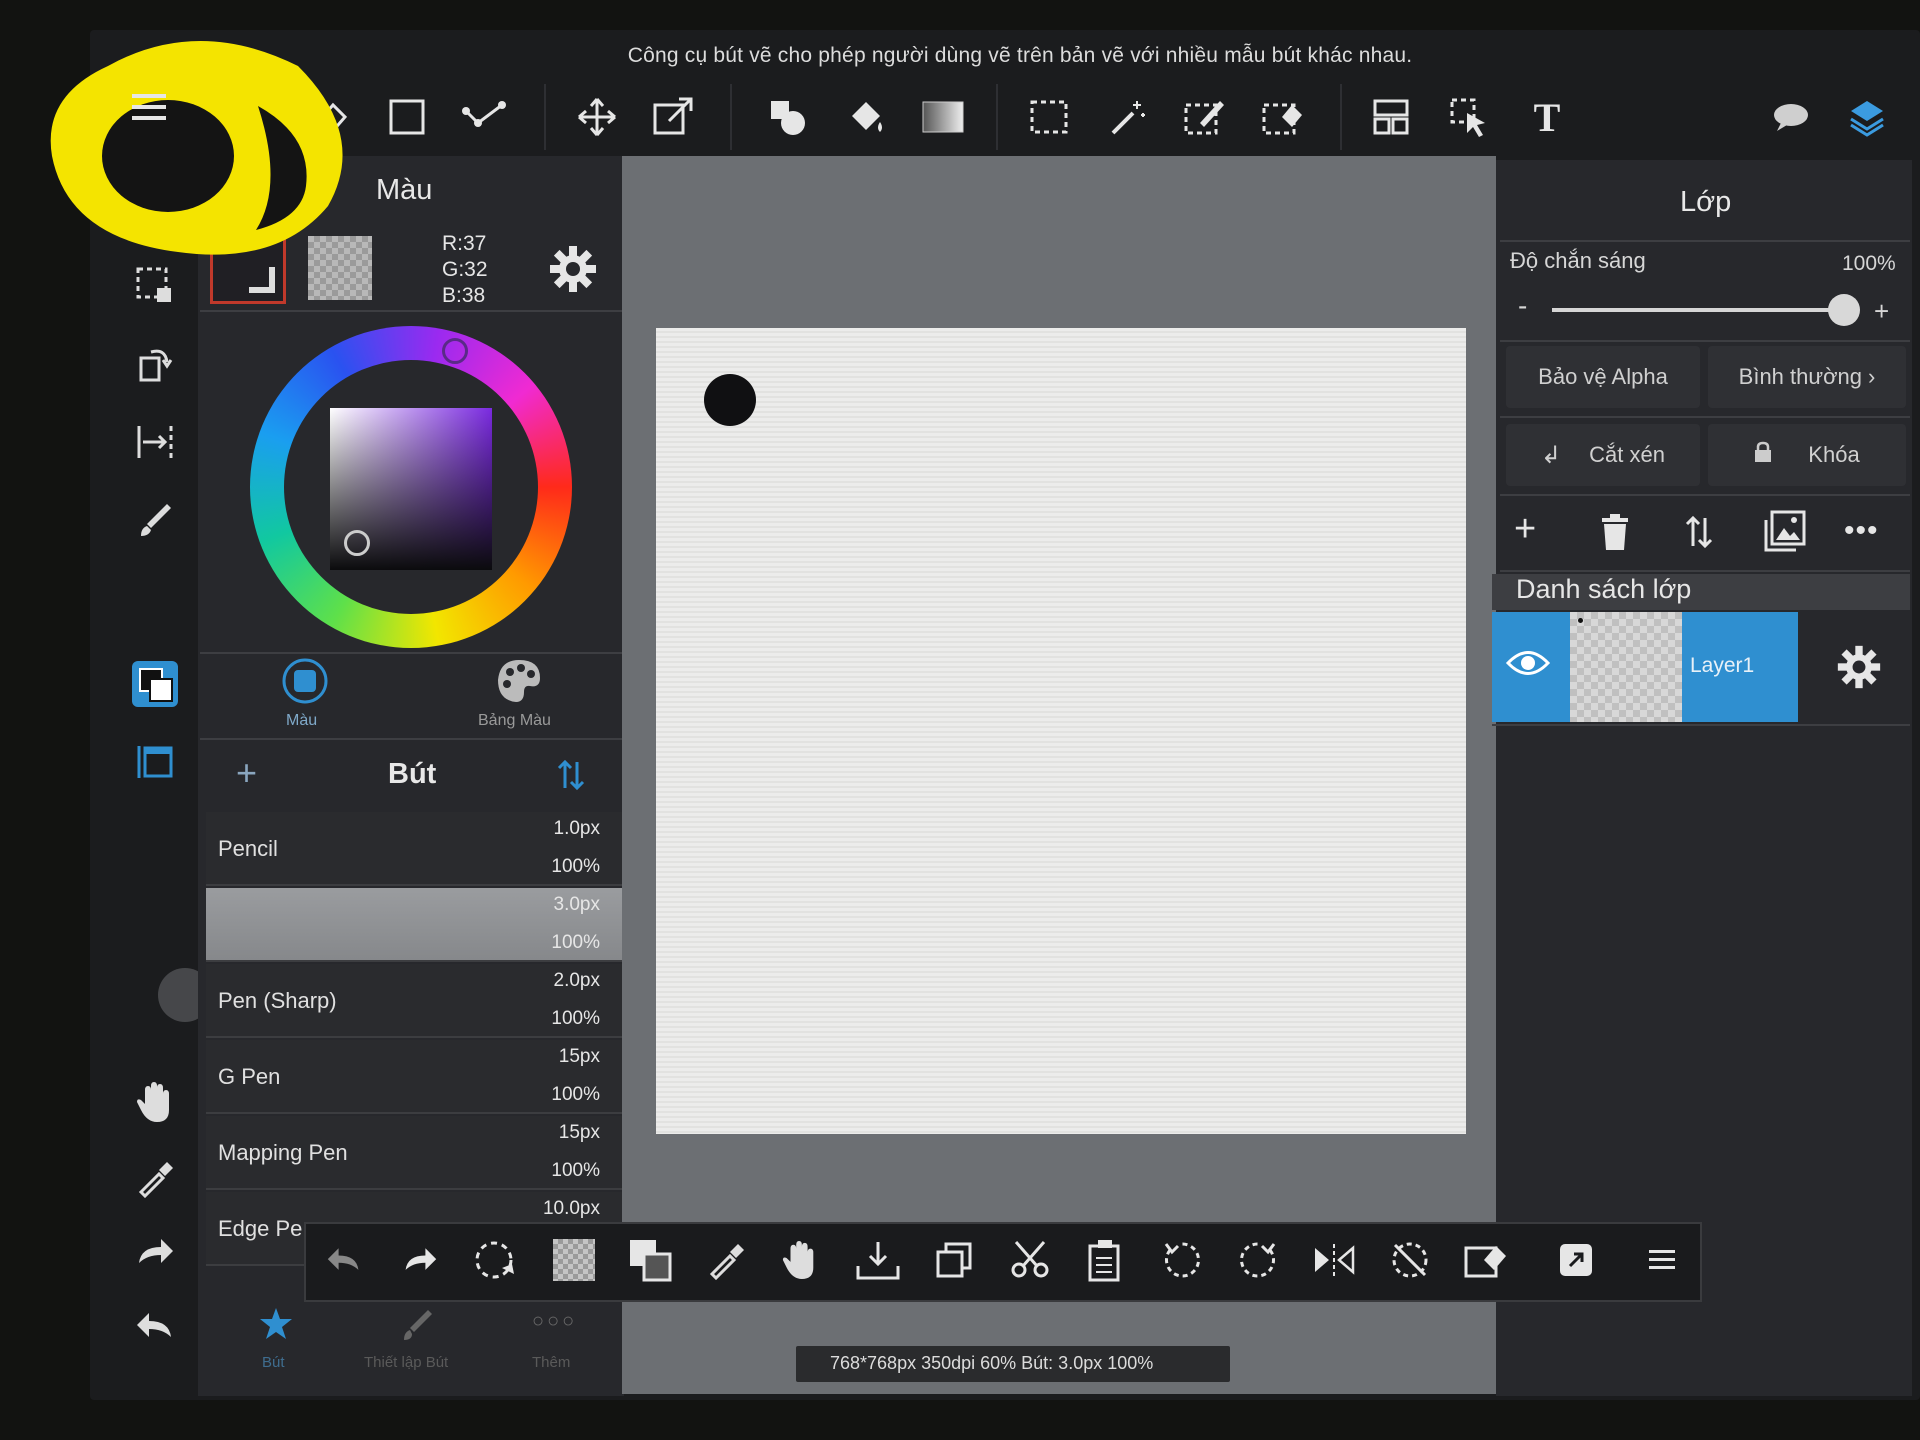 Image resolution: width=1920 pixels, height=1440 pixels. Describe the element at coordinates (1615, 532) in the screenshot. I see `delete-layer-icon` at that location.